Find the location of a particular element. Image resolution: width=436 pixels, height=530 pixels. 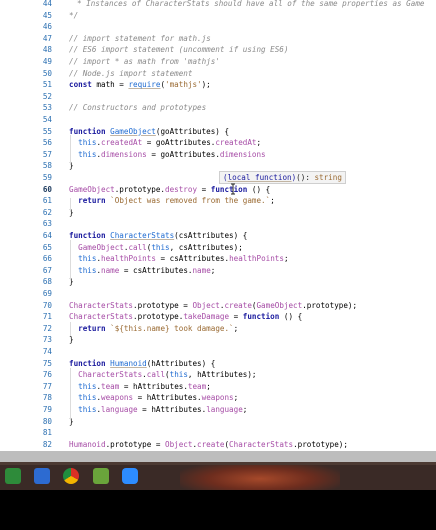

code-token: function is located at coordinates (261, 317).